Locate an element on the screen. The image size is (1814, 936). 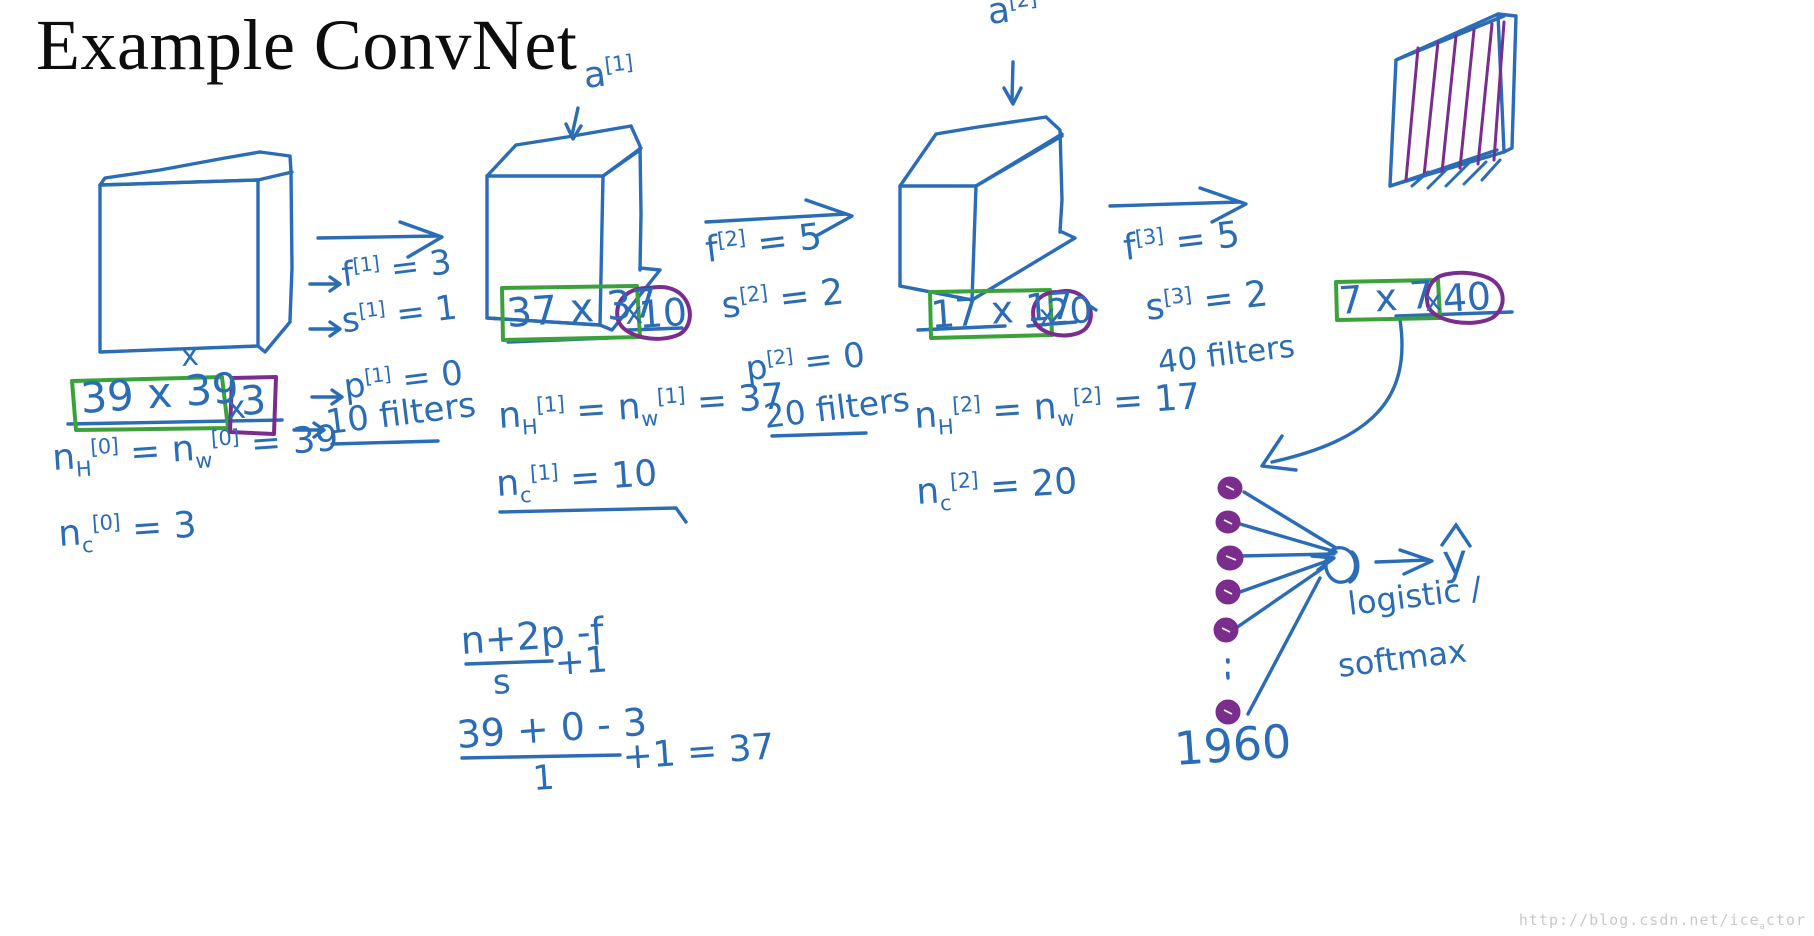
dim-box-layer3: 7 x 7 is located at coordinates (1386, 297).